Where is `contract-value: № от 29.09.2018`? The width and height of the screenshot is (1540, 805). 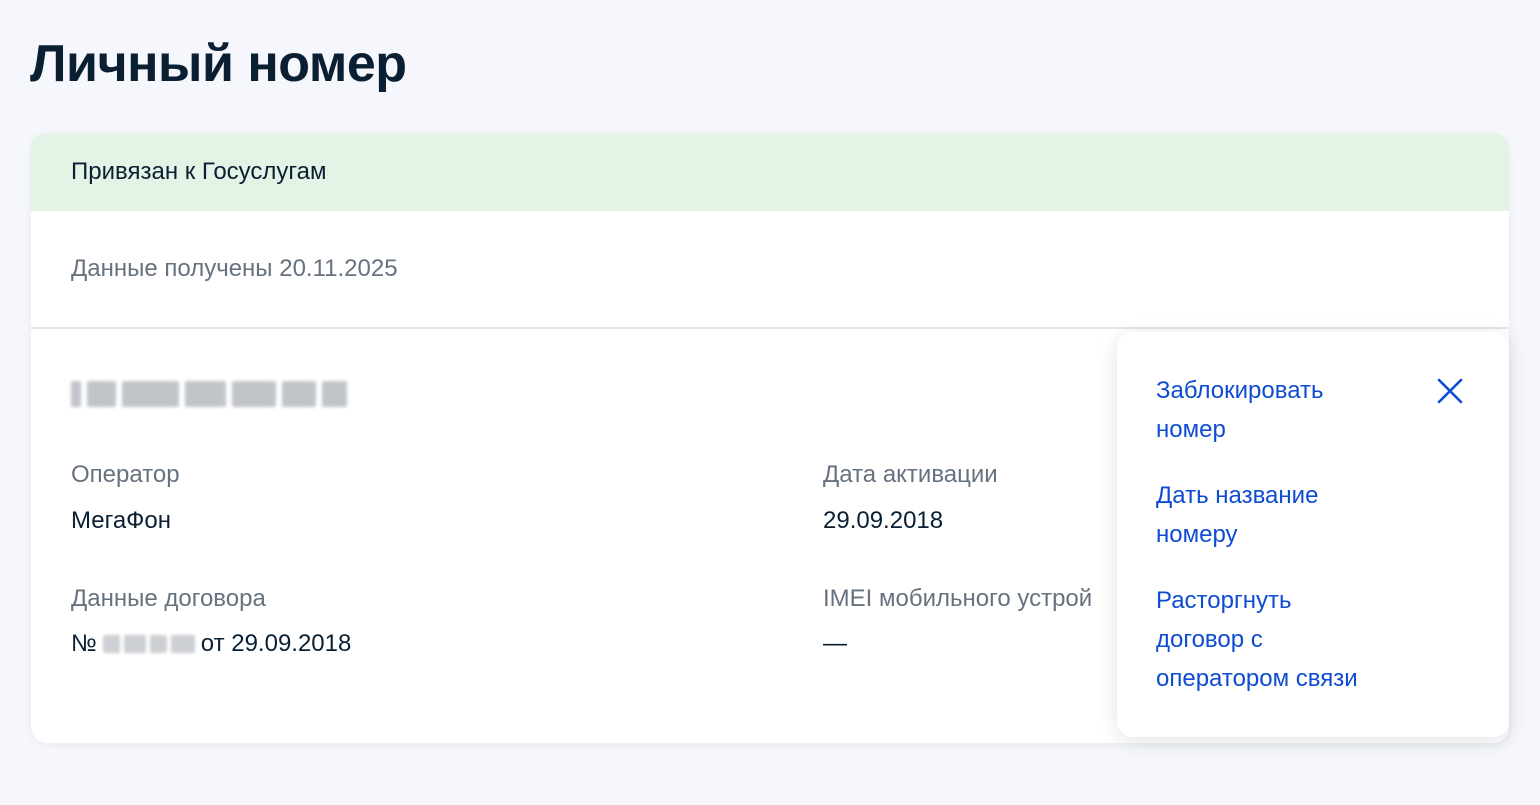
contract-value: № от 29.09.2018 is located at coordinates (211, 644).